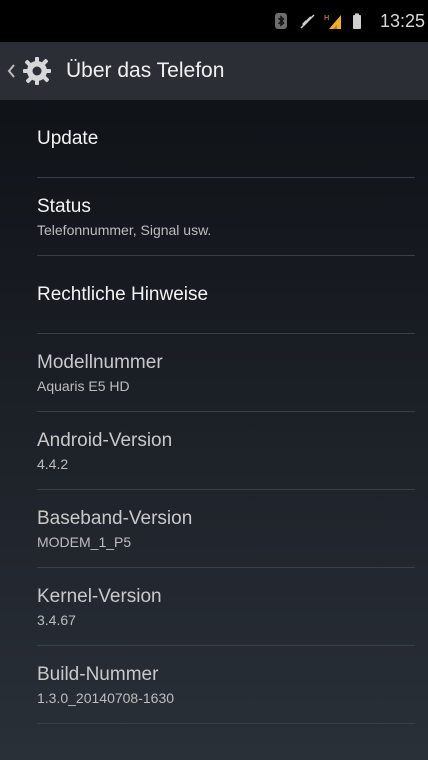  I want to click on back-icon, so click(11, 71).